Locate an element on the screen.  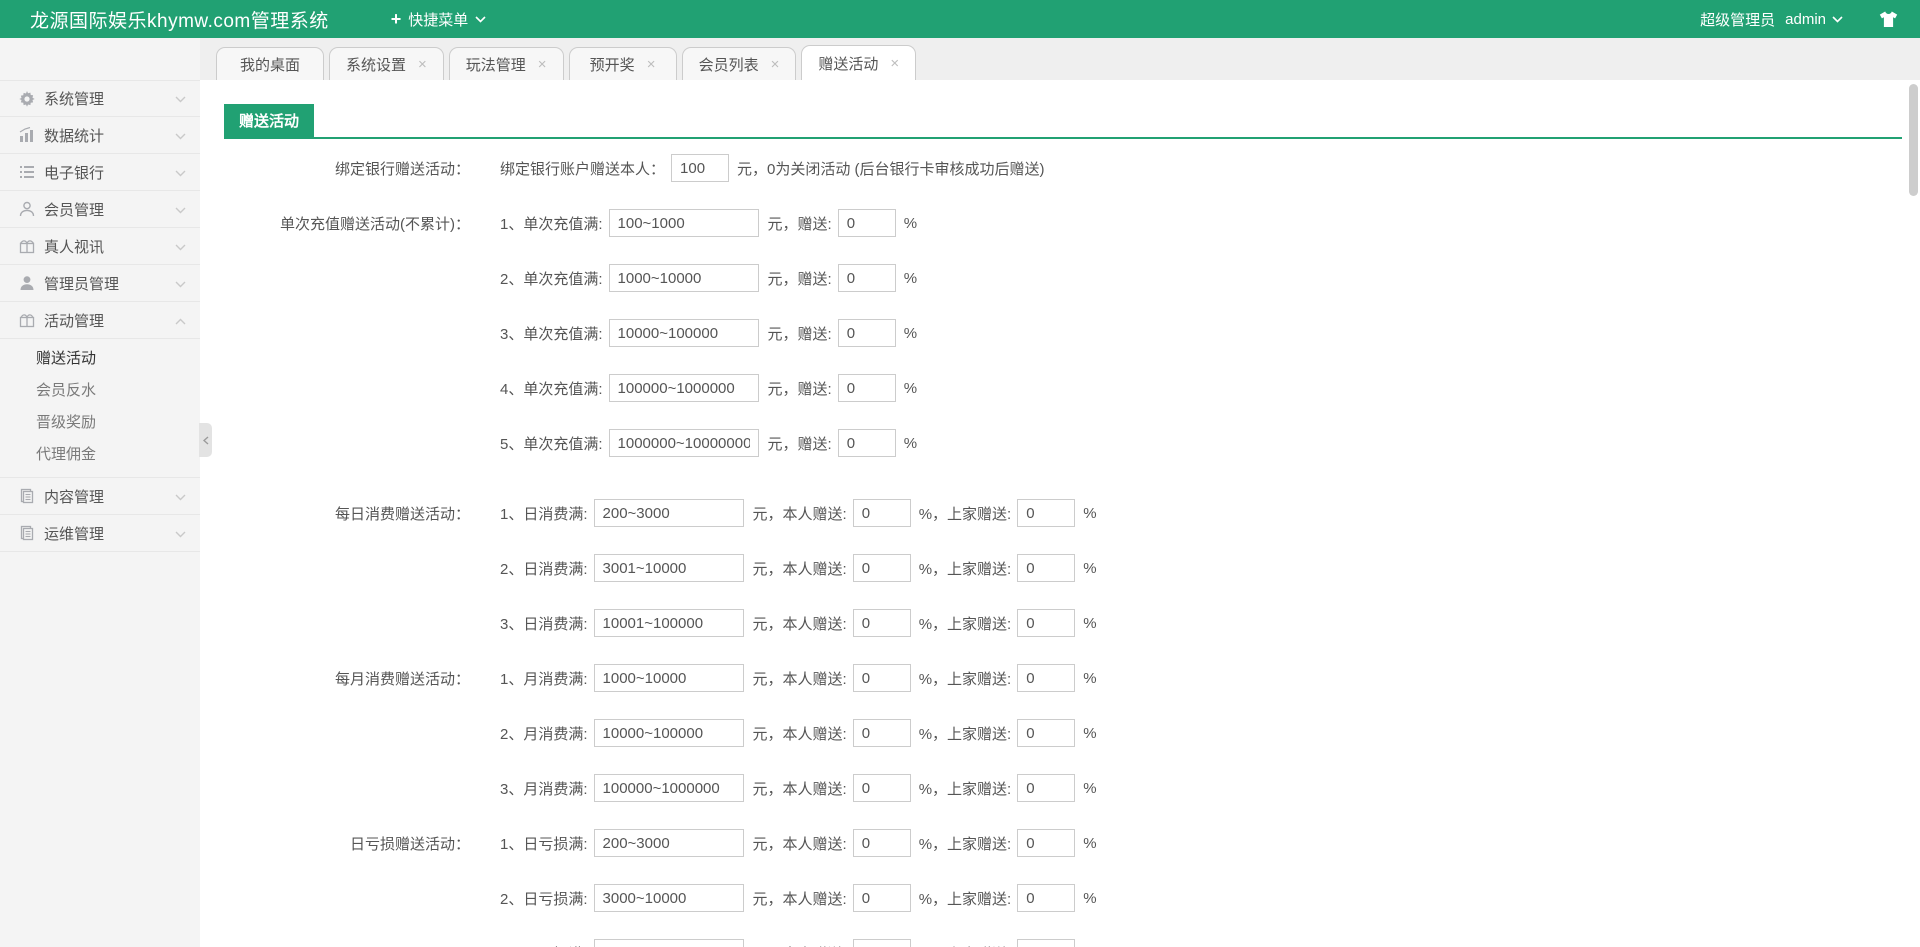
tab-item-5: 赠送活动 × is located at coordinates (859, 62).